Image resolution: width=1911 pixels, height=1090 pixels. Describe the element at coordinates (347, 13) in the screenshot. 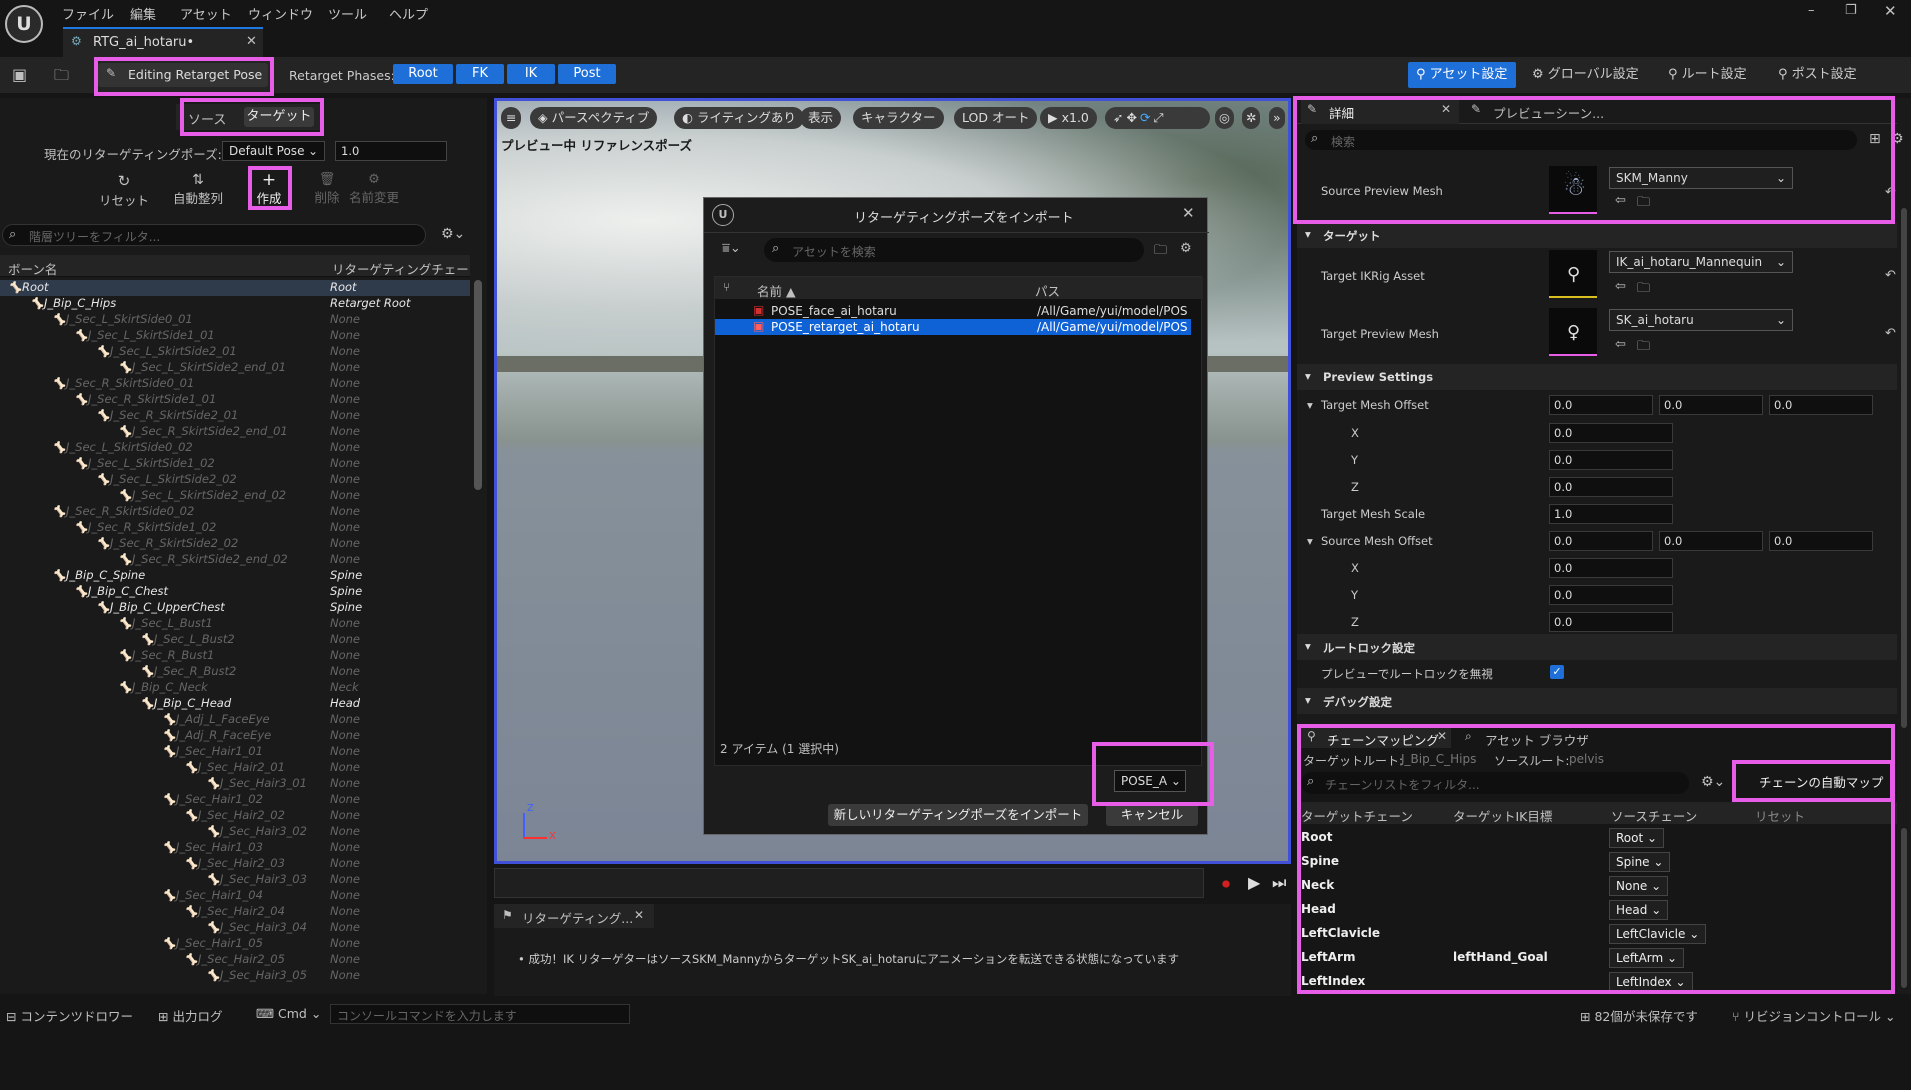

I see `menu-tools: ツール` at that location.